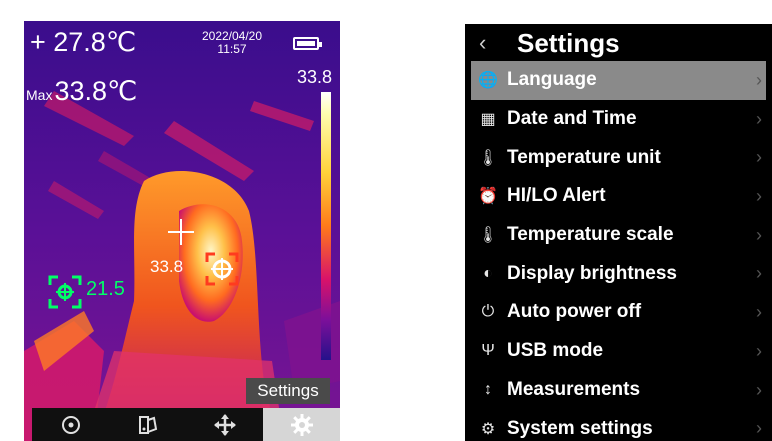 Image resolution: width=772 pixels, height=441 pixels. Describe the element at coordinates (488, 236) in the screenshot. I see `thermometer-scale-icon: 🌡` at that location.